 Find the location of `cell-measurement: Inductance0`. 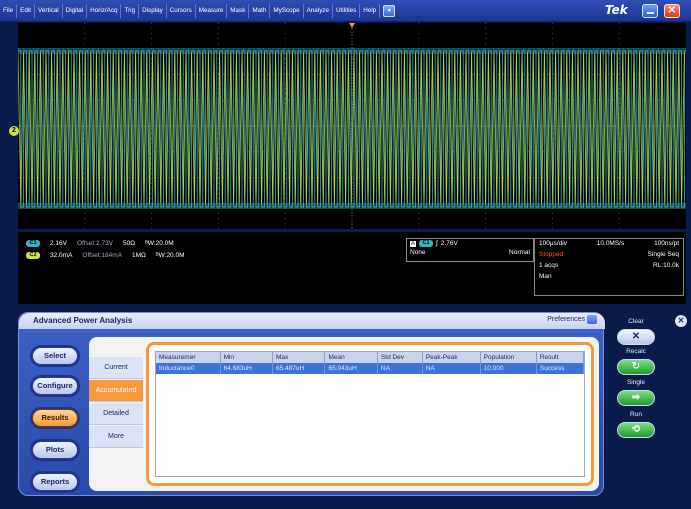

cell-measurement: Inductance0 is located at coordinates (188, 368).